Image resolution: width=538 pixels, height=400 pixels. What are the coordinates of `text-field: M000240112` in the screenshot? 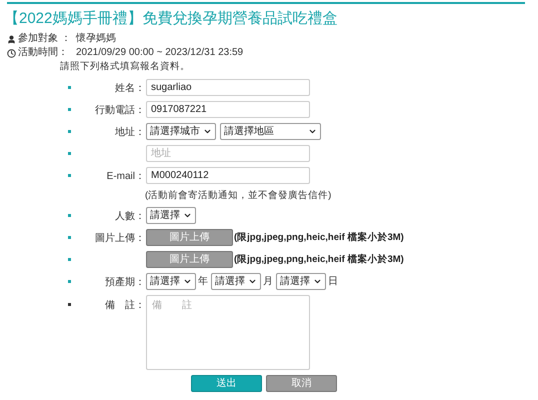 It's located at (228, 175).